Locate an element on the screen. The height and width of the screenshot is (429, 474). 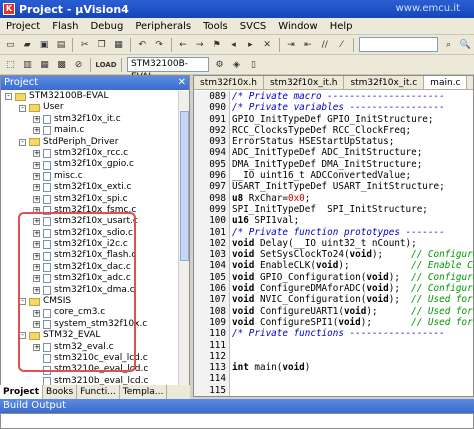
code-line: USART_InitTypeDef USART_InitStructure; is located at coordinates (353, 186).